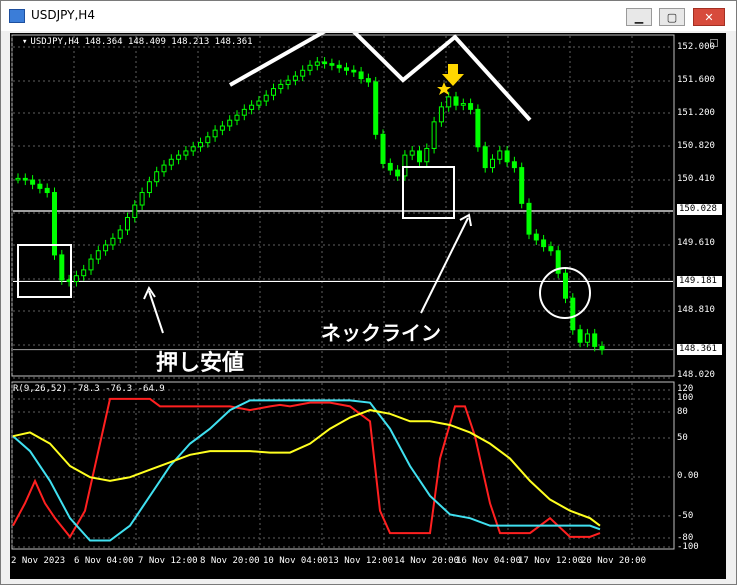 The image size is (737, 585). What do you see at coordinates (104, 561) in the screenshot?
I see `time-axis-label: 6 Nov 04:00` at bounding box center [104, 561].